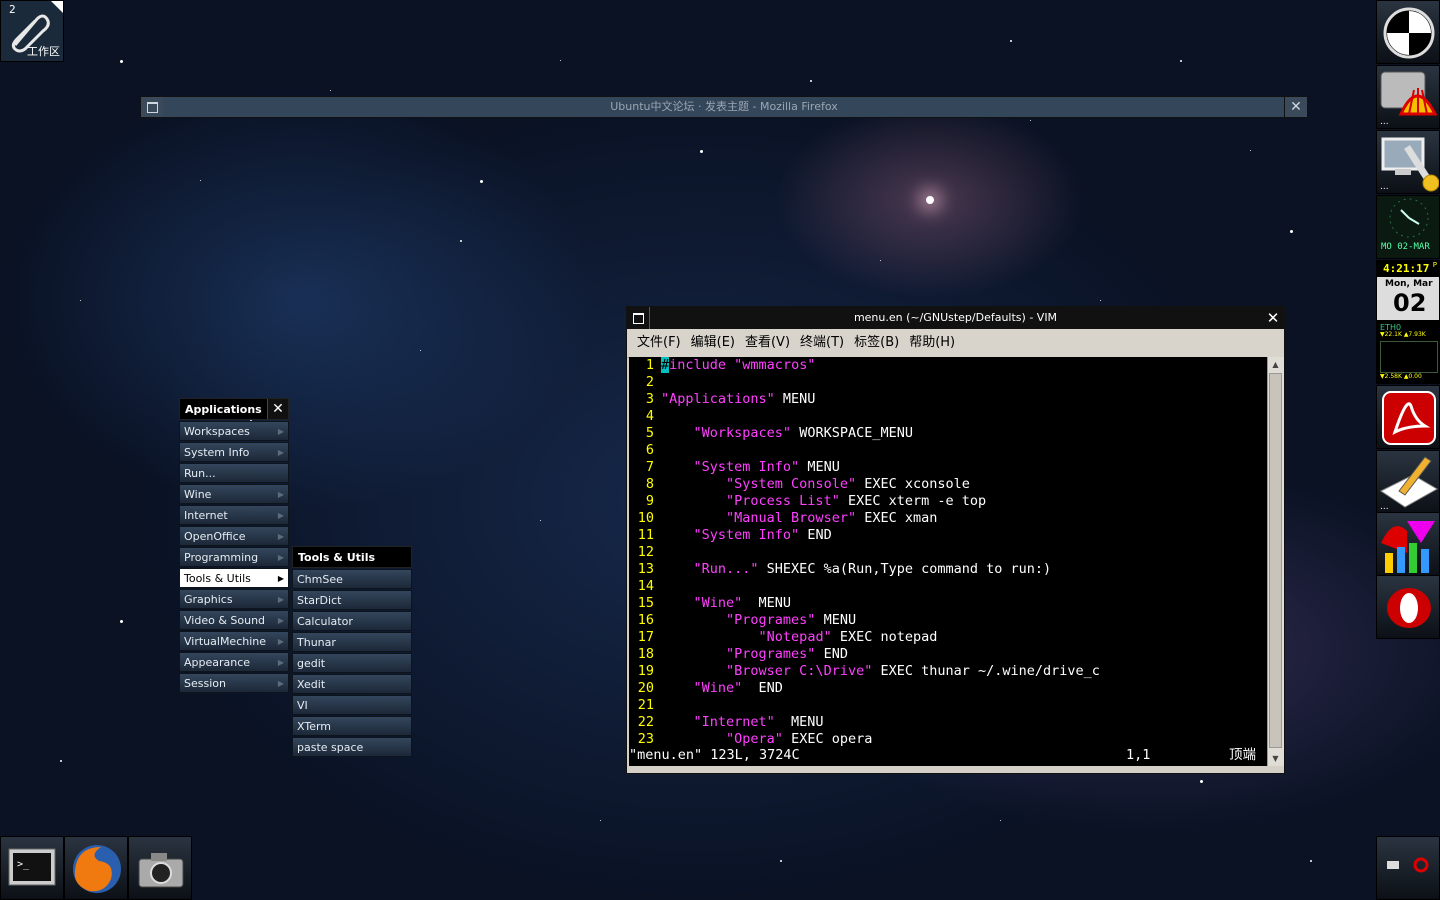  What do you see at coordinates (738, 654) in the screenshot?
I see `code-line: 18 "Programes" END` at bounding box center [738, 654].